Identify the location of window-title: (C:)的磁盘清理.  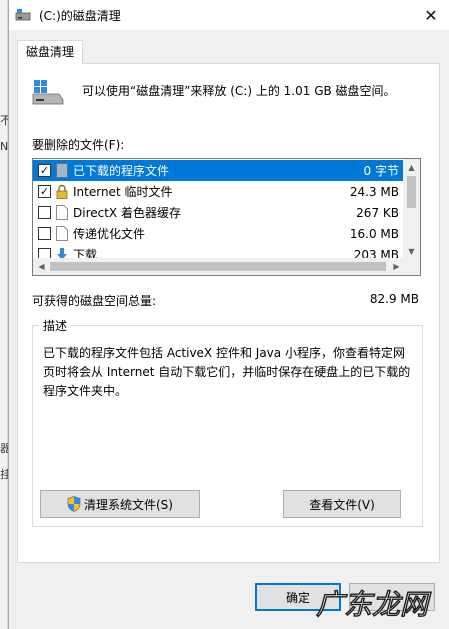
(80, 16).